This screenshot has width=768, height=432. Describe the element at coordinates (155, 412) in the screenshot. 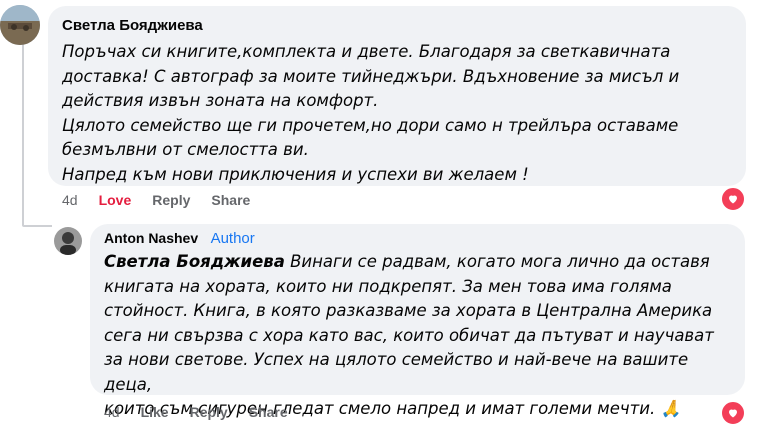

I see `like-button: Like` at that location.